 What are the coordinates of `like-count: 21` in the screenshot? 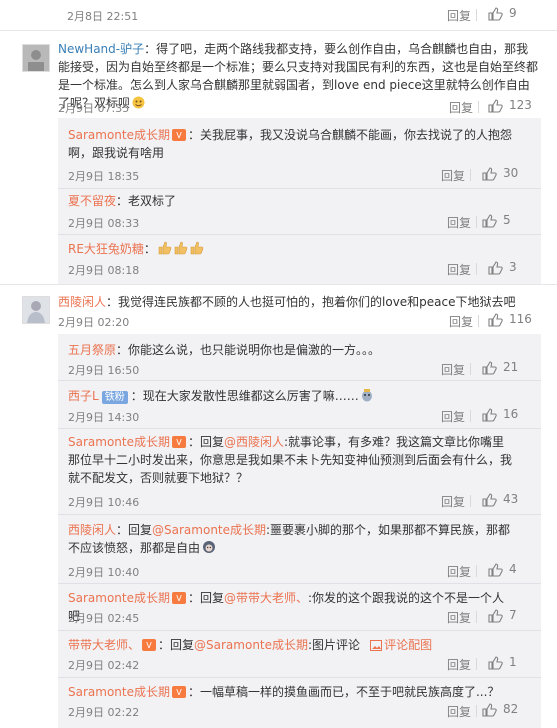 It's located at (511, 367).